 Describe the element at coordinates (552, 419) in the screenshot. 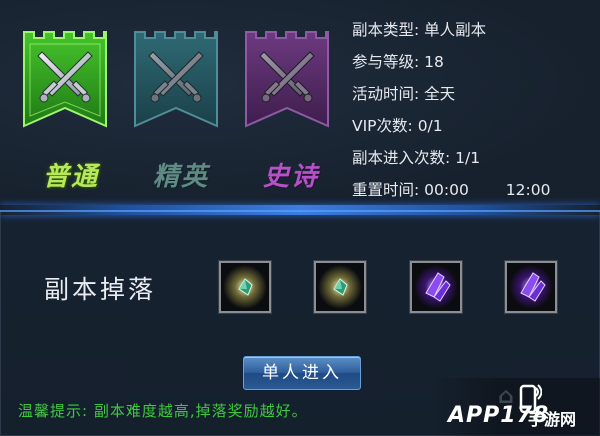

I see `watermark-sub: 手游网` at that location.